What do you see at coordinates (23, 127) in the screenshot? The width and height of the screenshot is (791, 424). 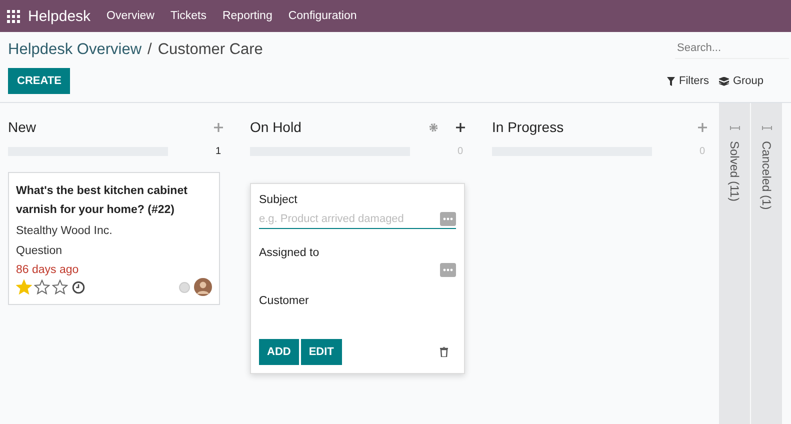 I see `column-title: New` at bounding box center [23, 127].